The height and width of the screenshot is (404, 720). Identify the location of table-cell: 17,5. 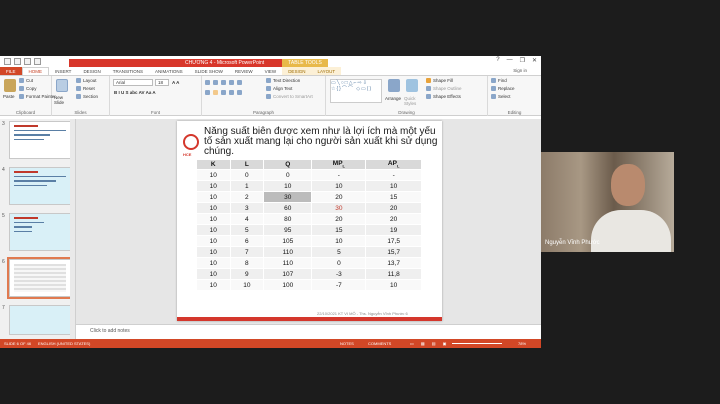
(393, 241).